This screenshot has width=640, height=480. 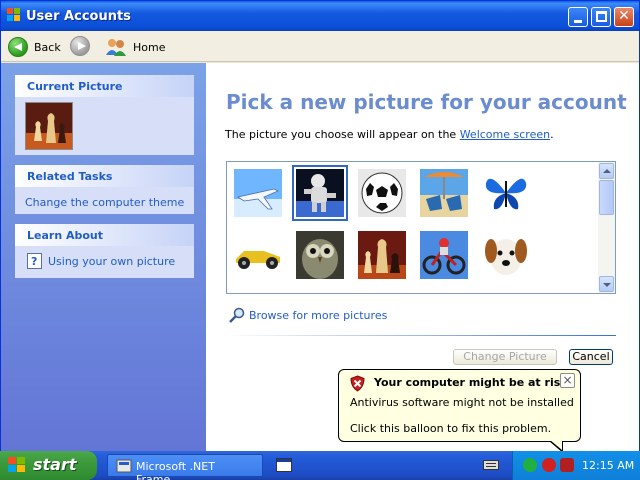 What do you see at coordinates (552, 134) in the screenshot?
I see `instruction-suffix: .` at bounding box center [552, 134].